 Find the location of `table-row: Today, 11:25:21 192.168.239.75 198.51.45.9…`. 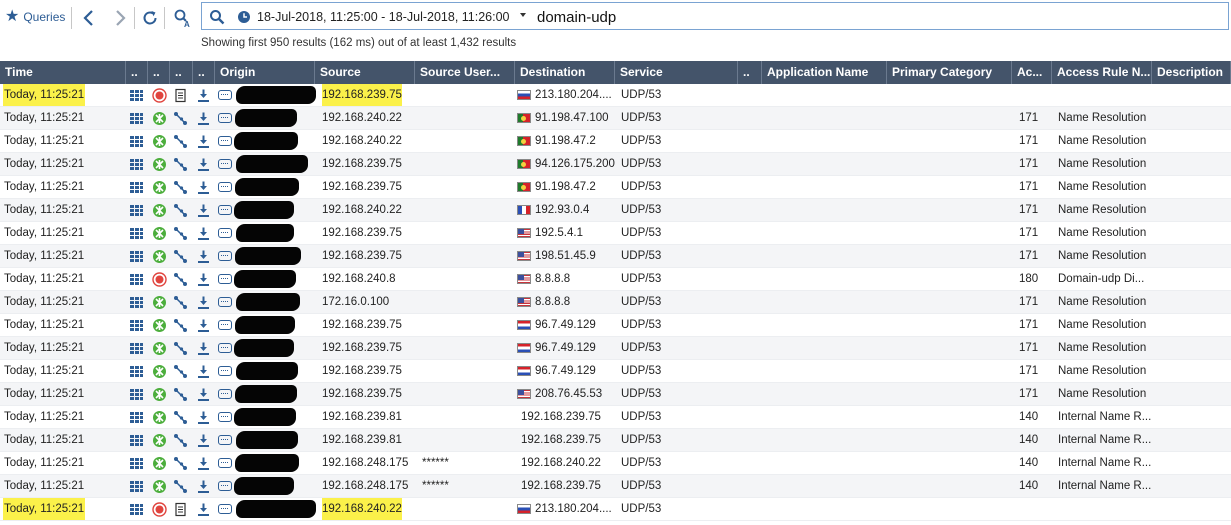

table-row: Today, 11:25:21 192.168.239.75 198.51.45.9… is located at coordinates (615, 256).